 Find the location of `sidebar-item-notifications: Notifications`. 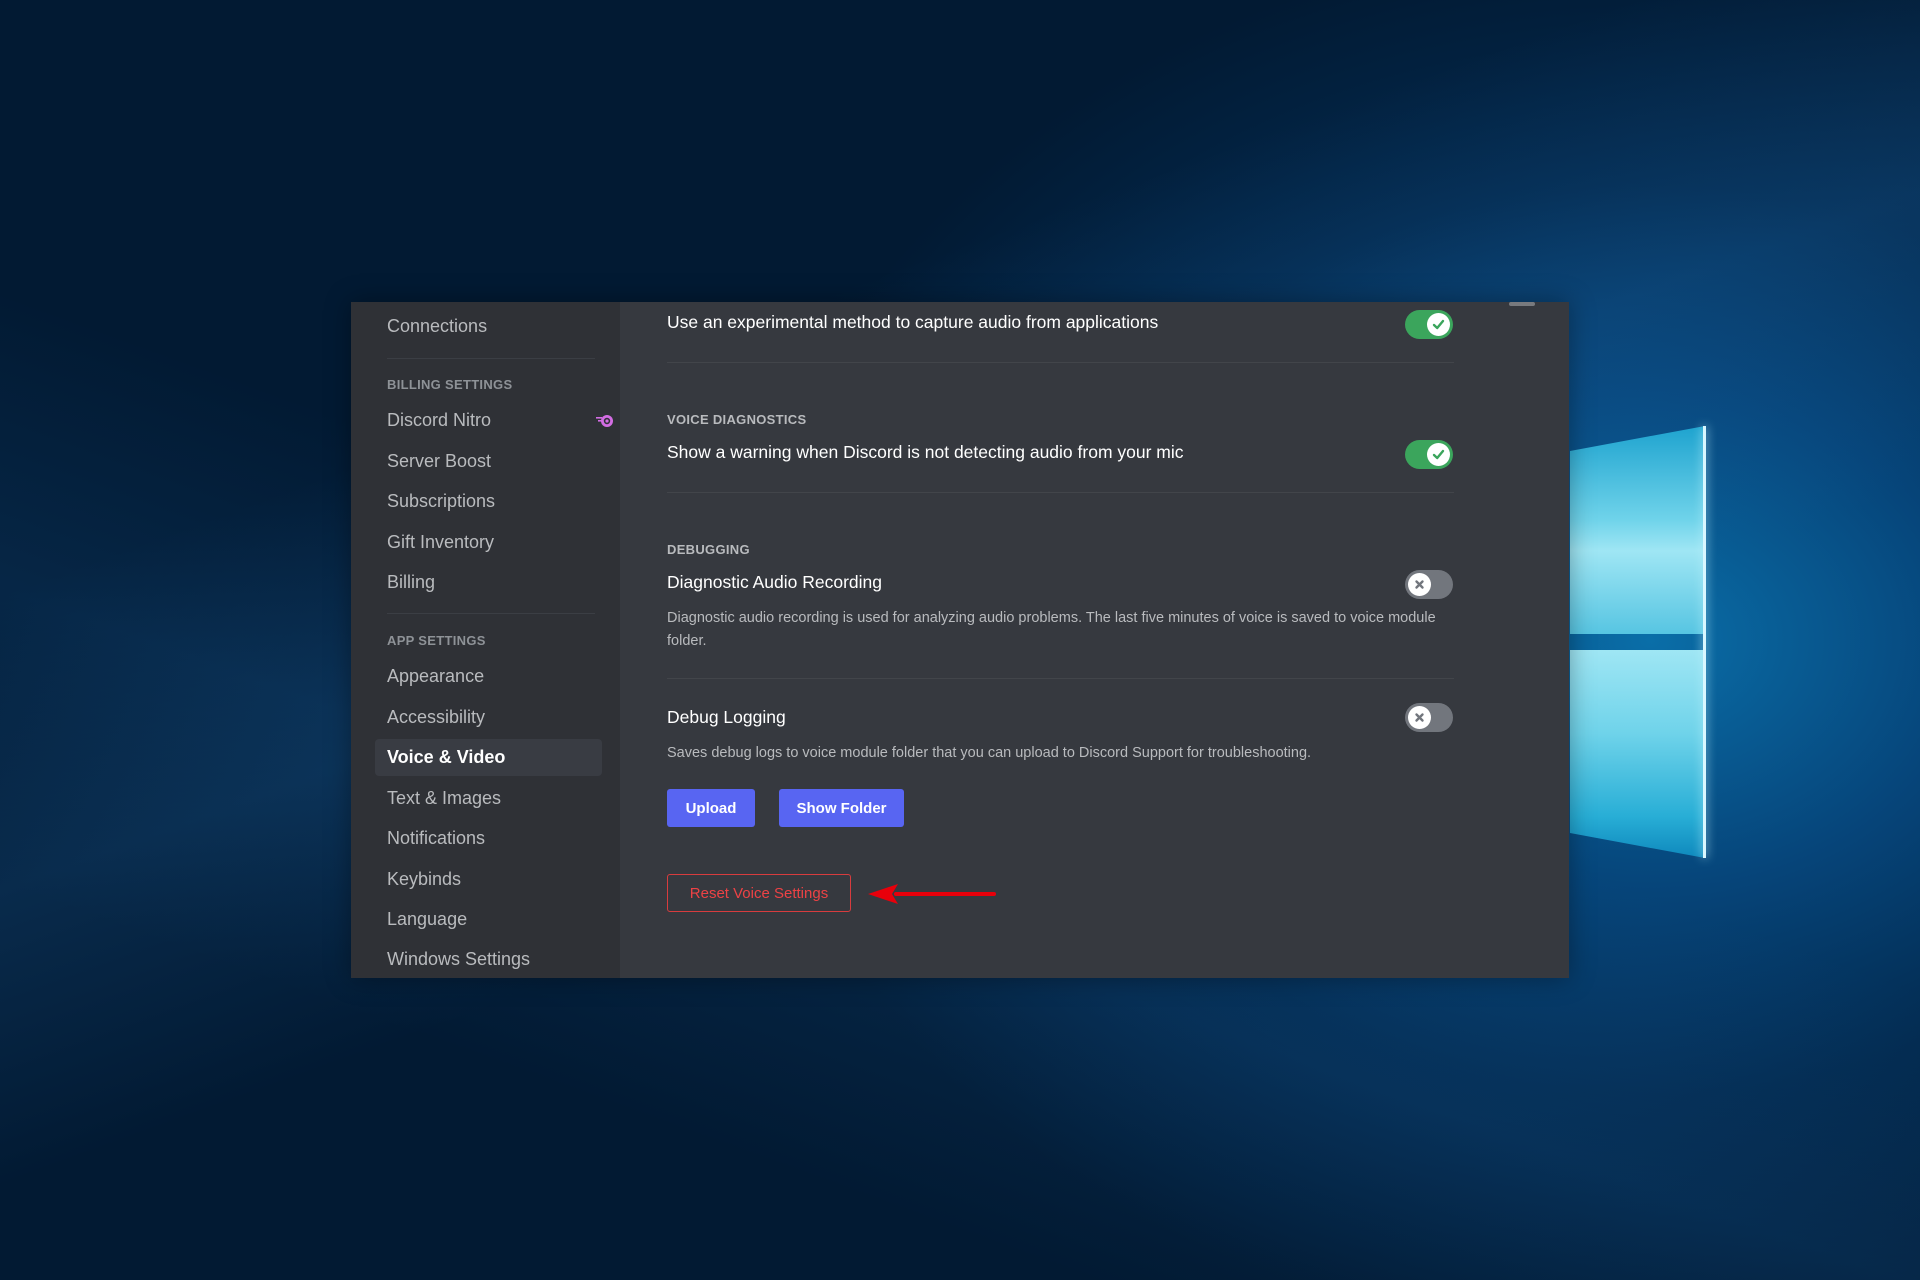

sidebar-item-notifications: Notifications is located at coordinates (488, 838).